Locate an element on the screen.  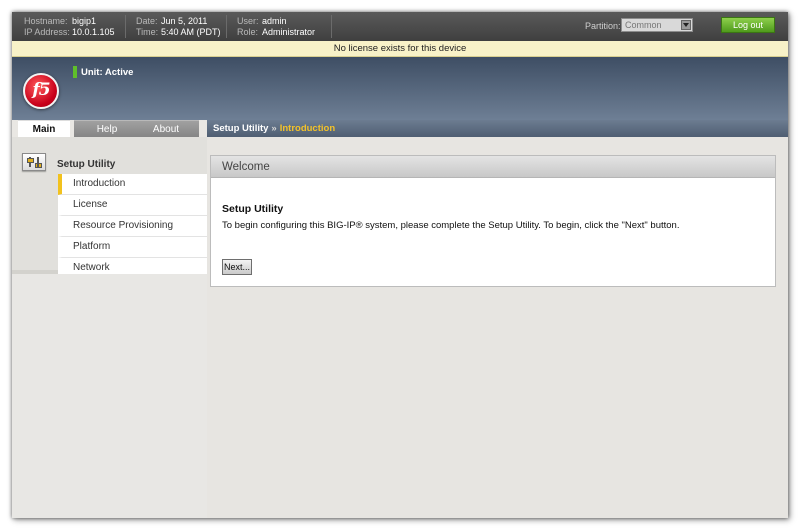
partition-label: Partition: is located at coordinates (603, 26).